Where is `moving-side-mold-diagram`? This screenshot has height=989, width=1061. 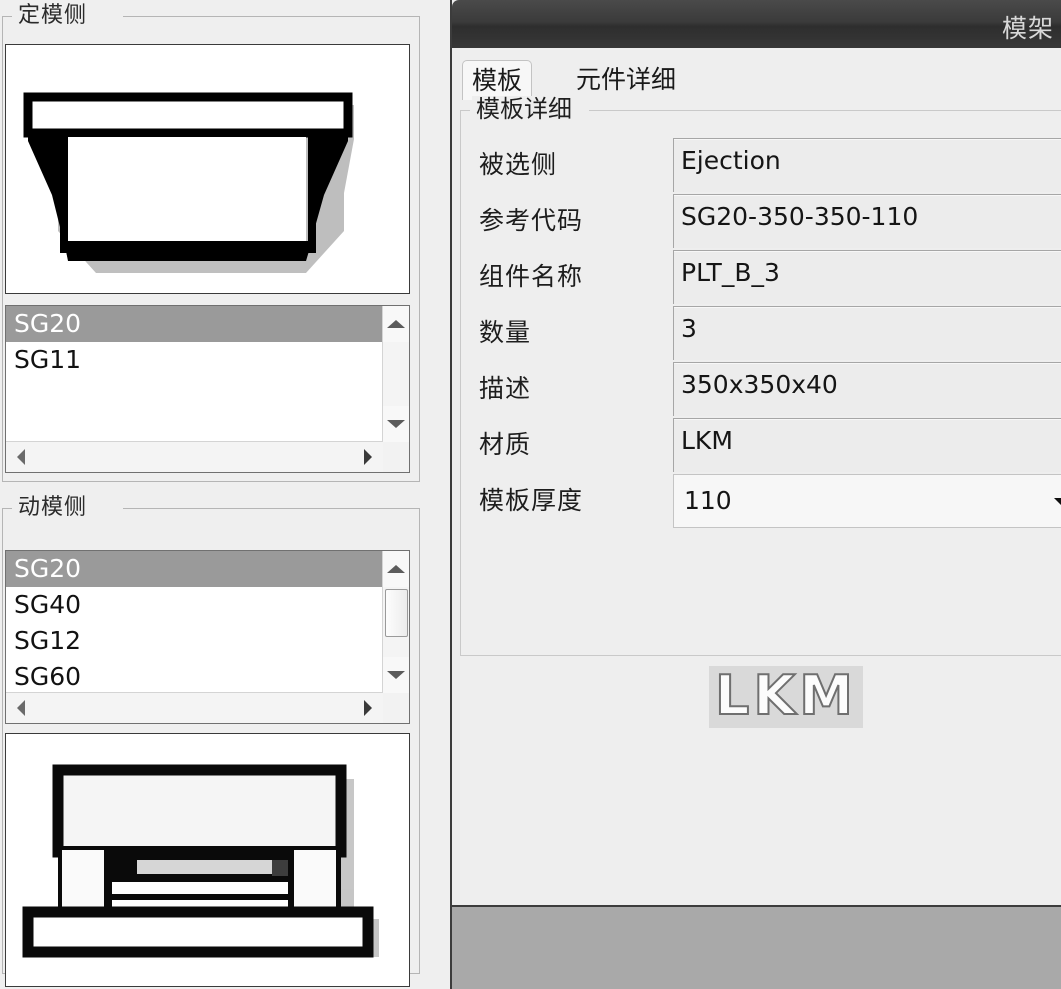
moving-side-mold-diagram is located at coordinates (206, 859).